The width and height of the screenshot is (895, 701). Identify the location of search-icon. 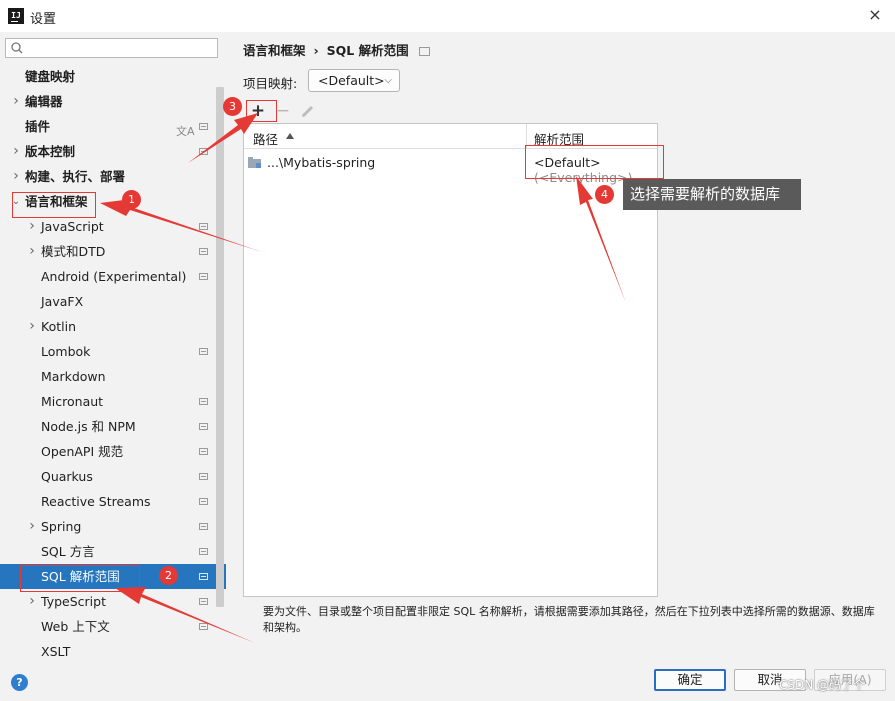
(17, 48).